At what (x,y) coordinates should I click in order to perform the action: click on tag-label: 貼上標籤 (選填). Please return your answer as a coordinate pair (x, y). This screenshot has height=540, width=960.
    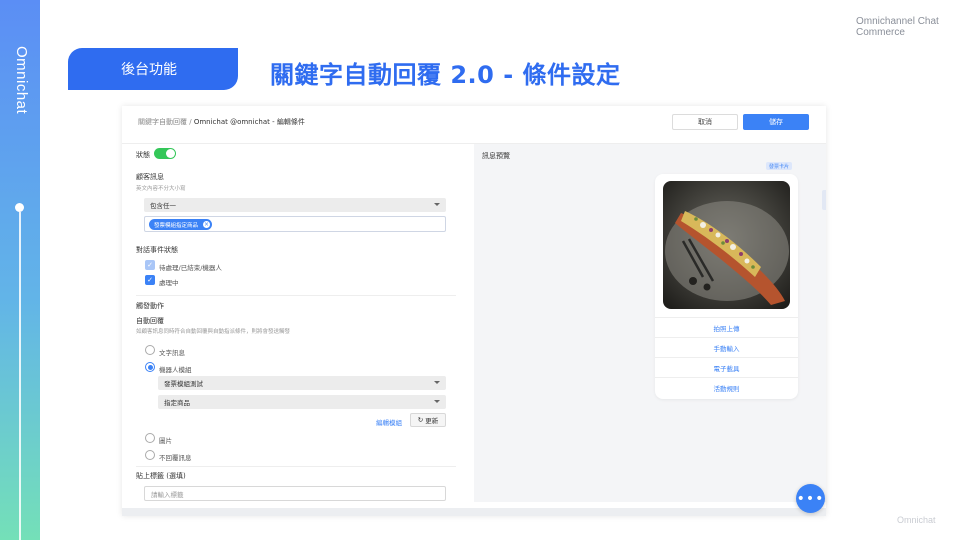
    Looking at the image, I should click on (161, 476).